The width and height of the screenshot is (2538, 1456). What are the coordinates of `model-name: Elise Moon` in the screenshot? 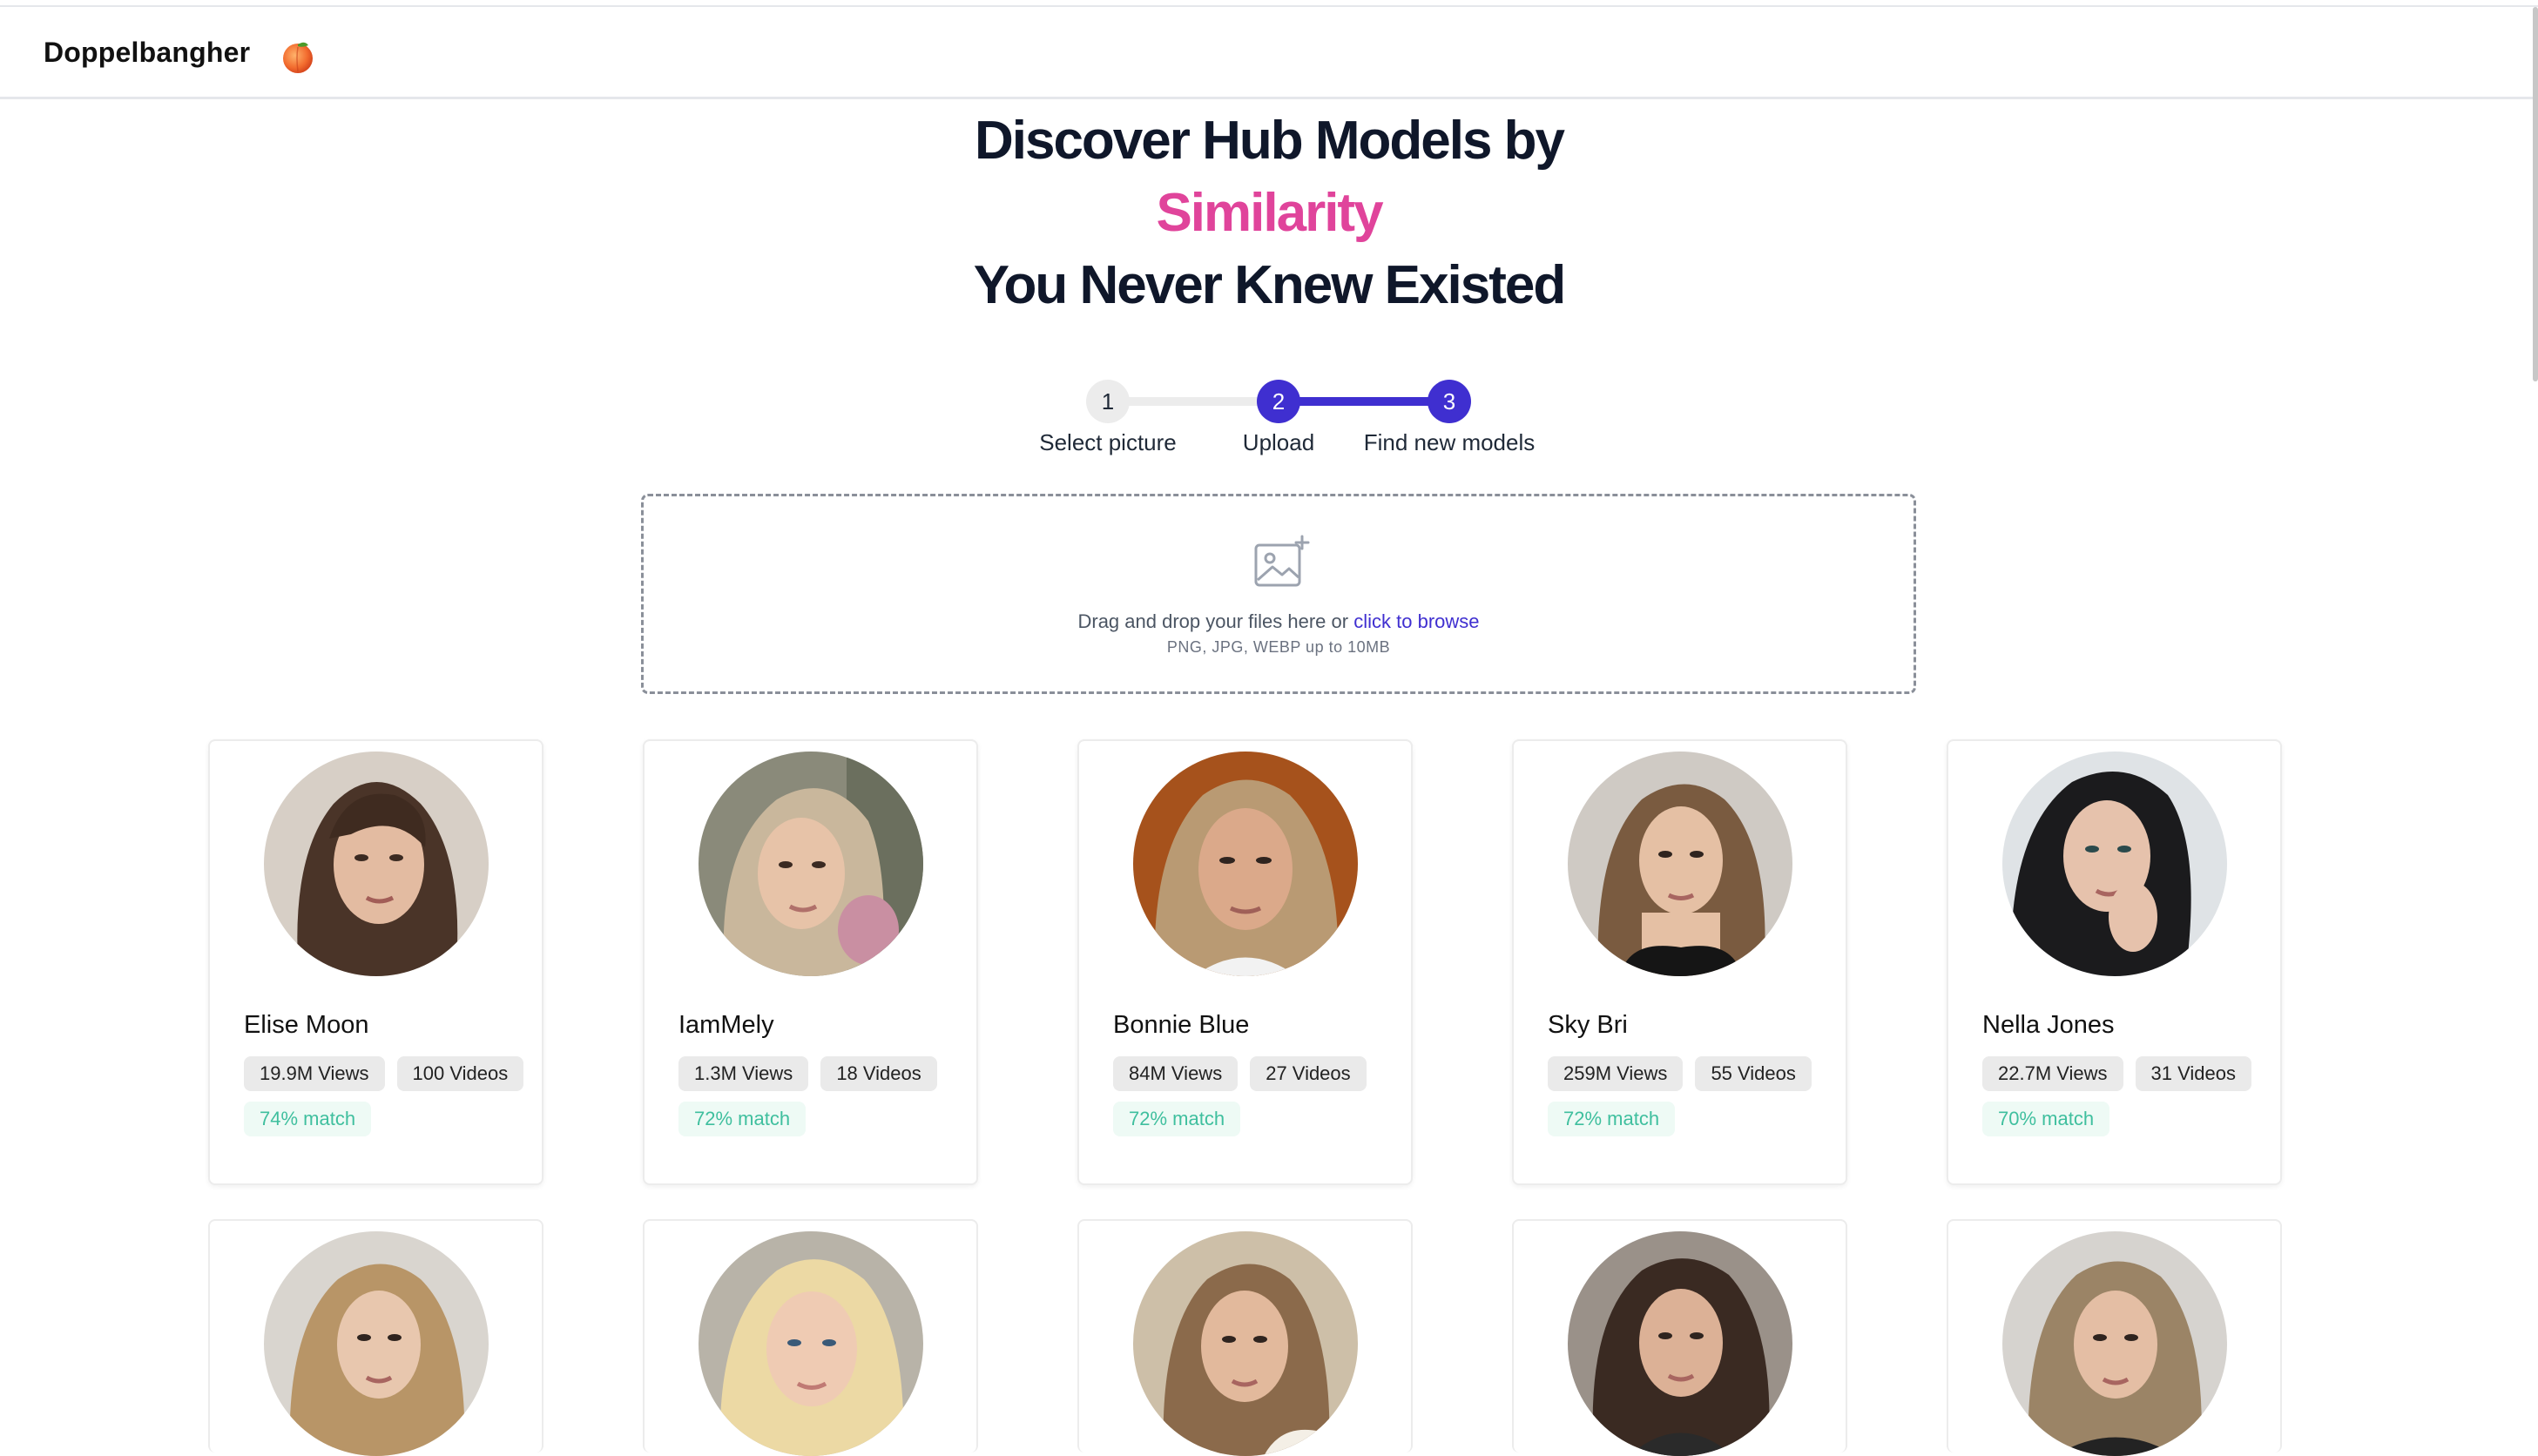 It's located at (306, 1025).